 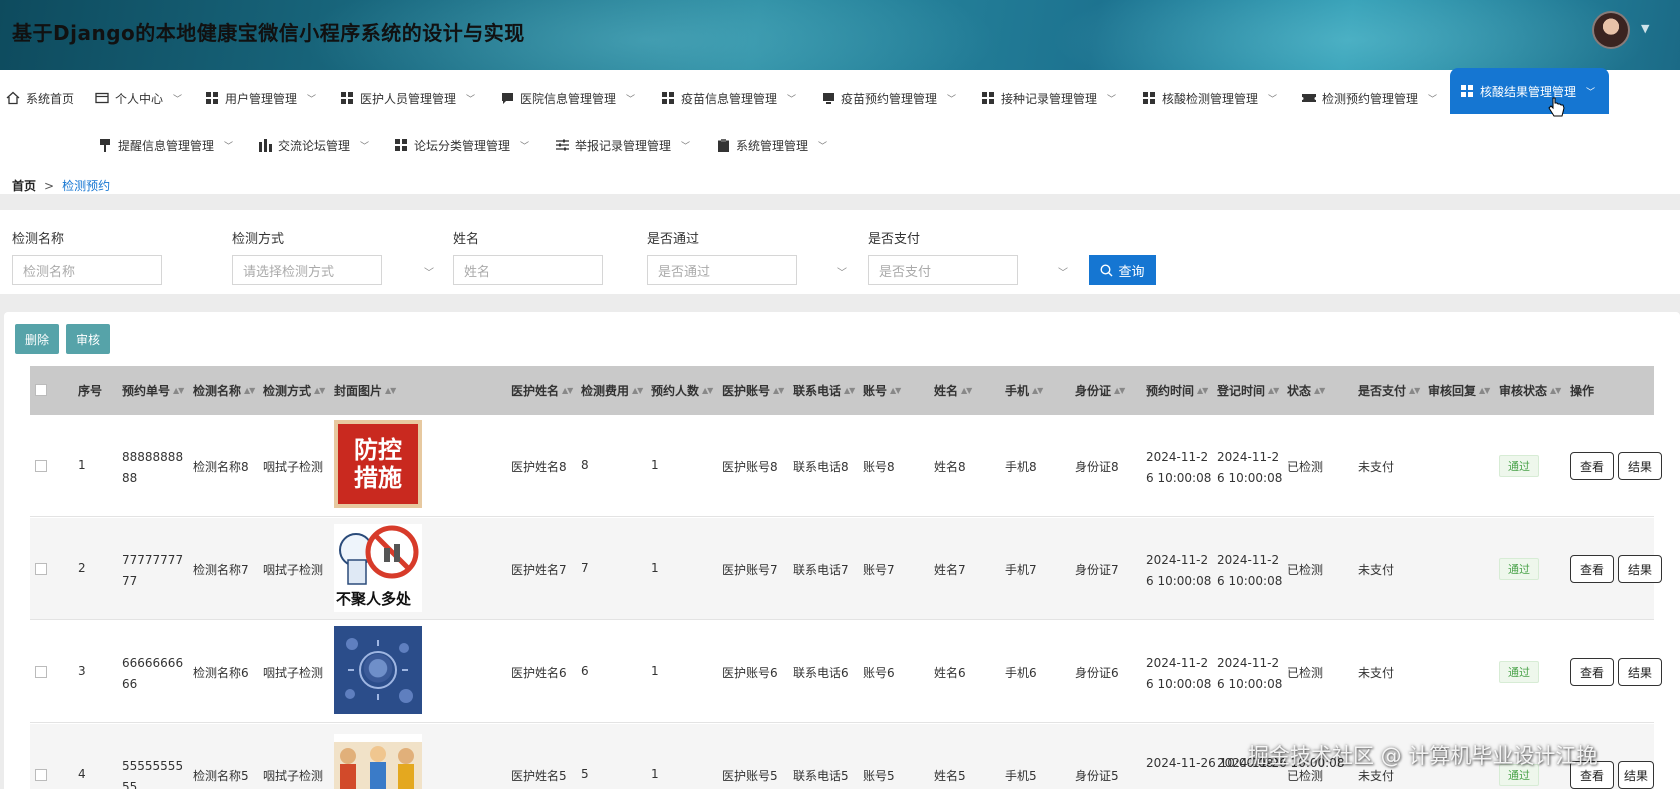 What do you see at coordinates (879, 570) in the screenshot?
I see `cell-account: 账号7` at bounding box center [879, 570].